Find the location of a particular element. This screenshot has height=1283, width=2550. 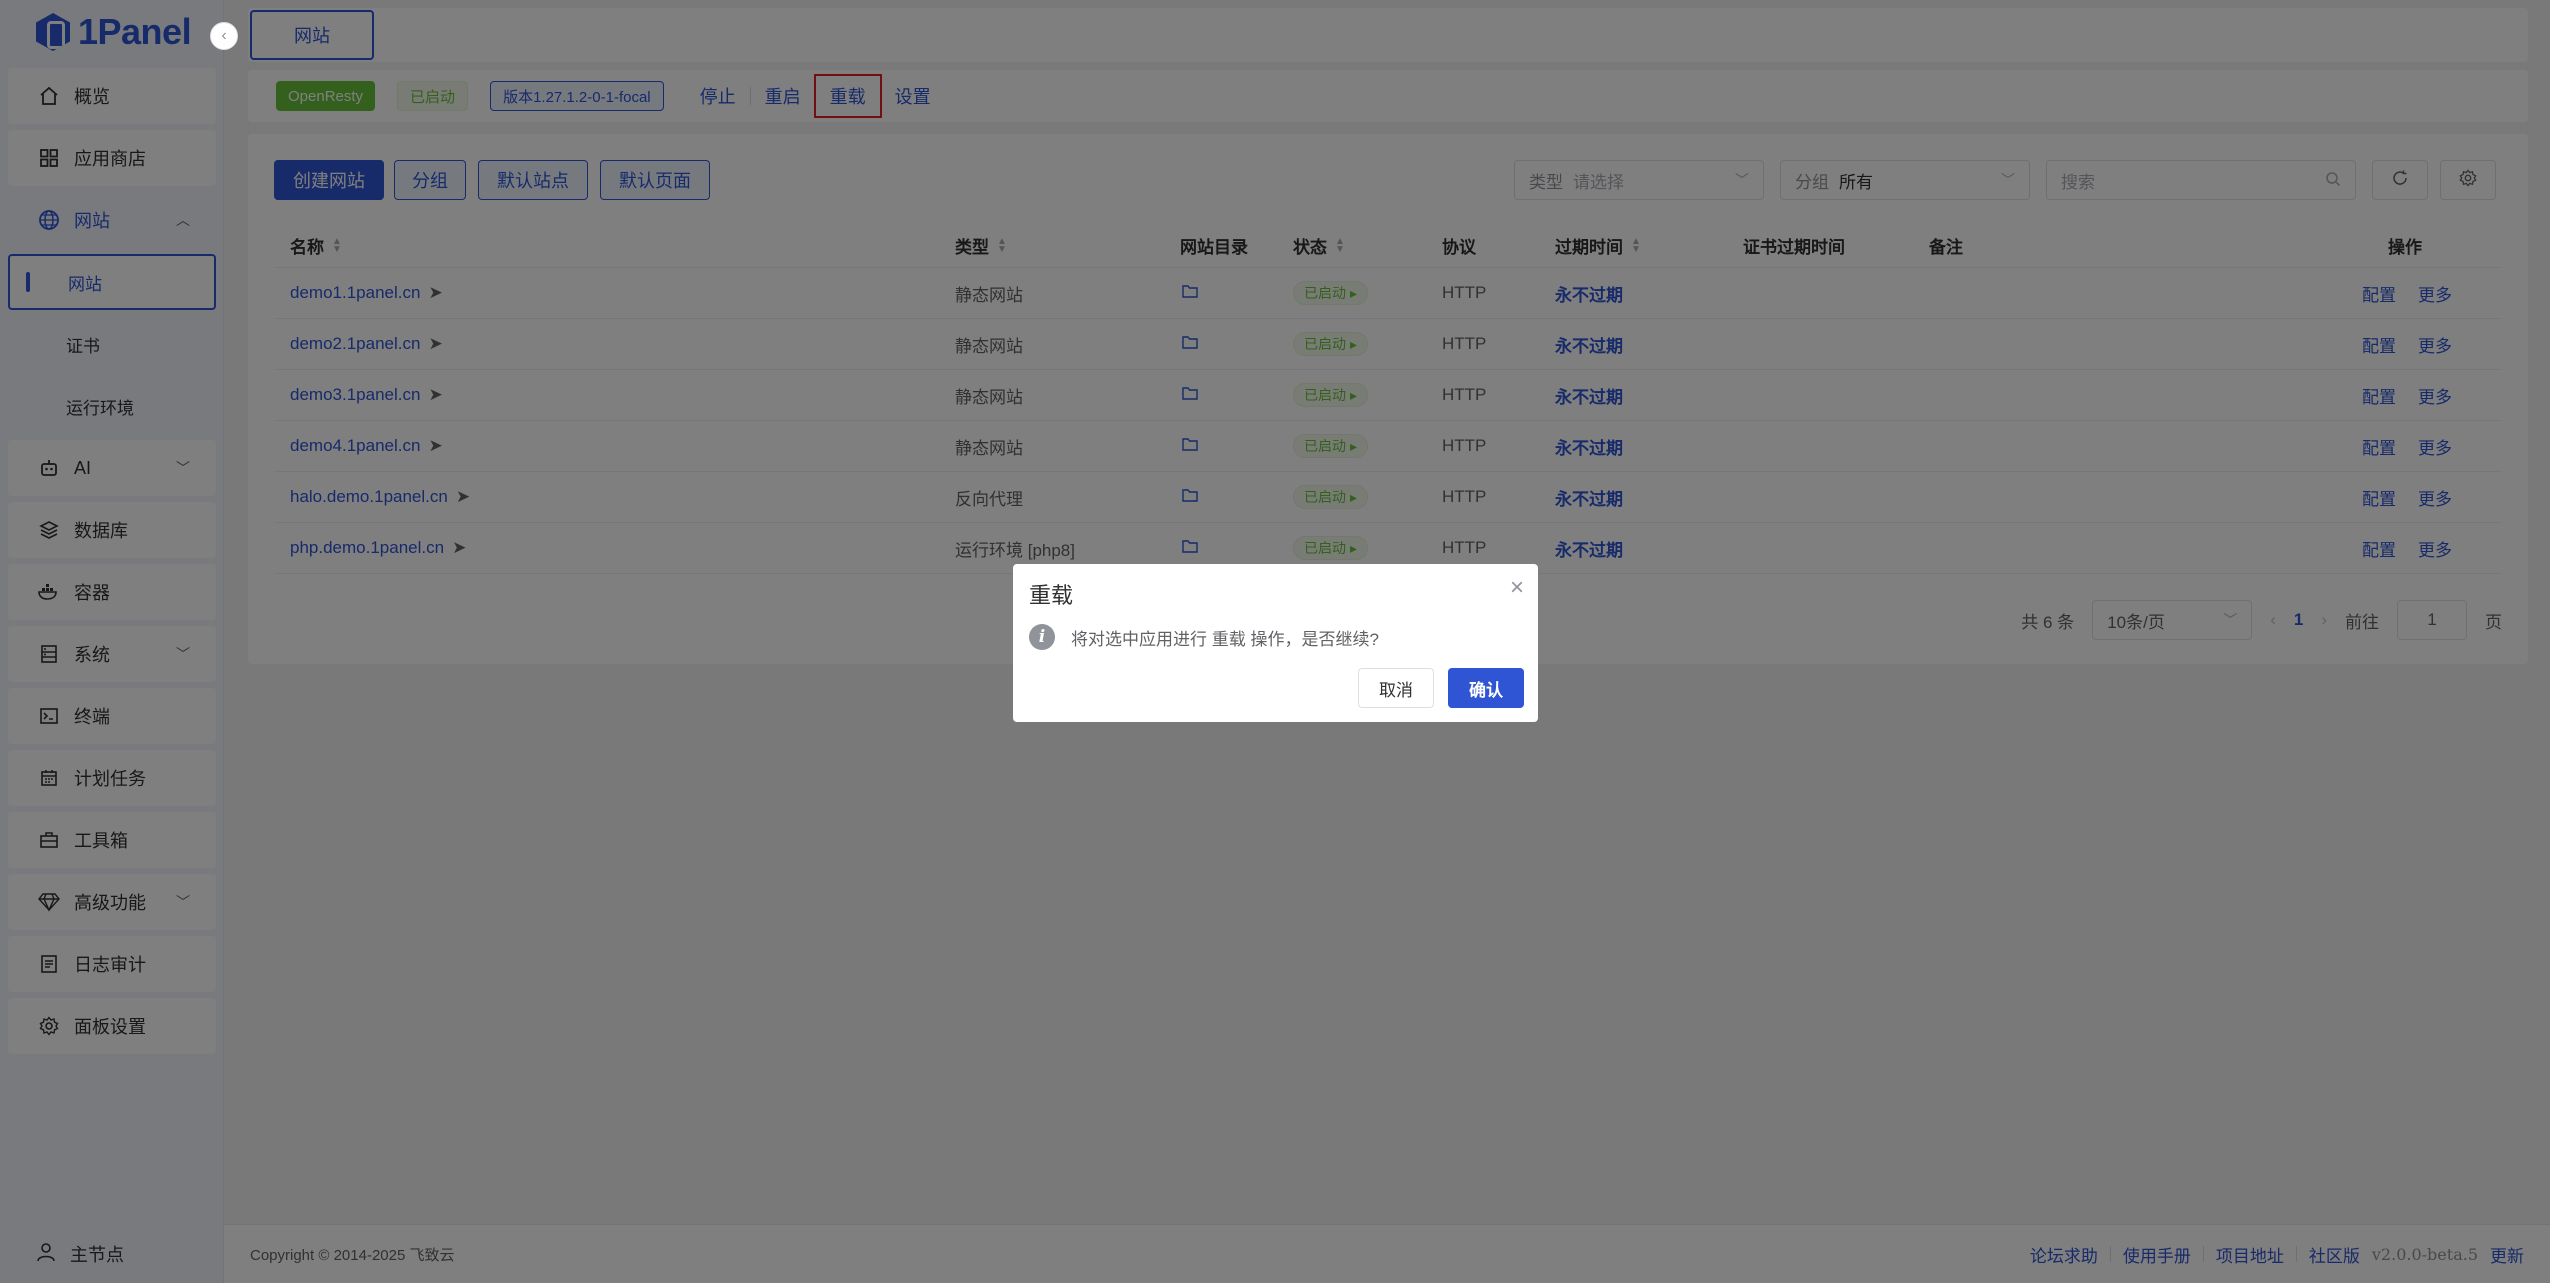

chevron-left-icon: ‹ is located at coordinates (224, 35).